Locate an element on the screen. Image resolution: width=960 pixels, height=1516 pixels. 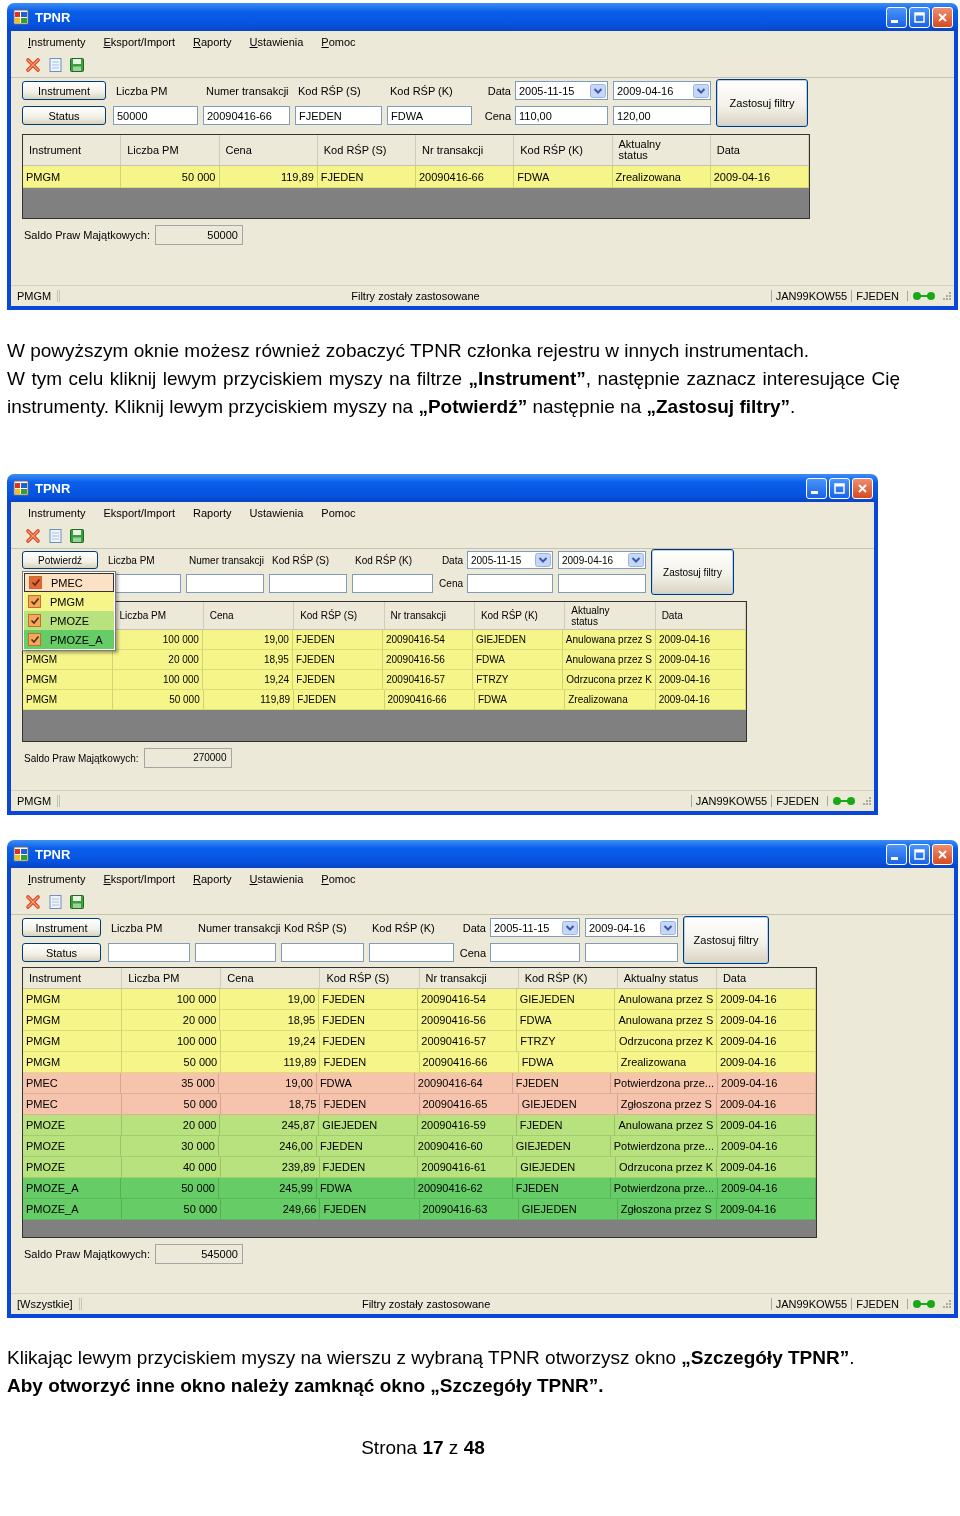
balance-field: 50000 is located at coordinates (198, 235).